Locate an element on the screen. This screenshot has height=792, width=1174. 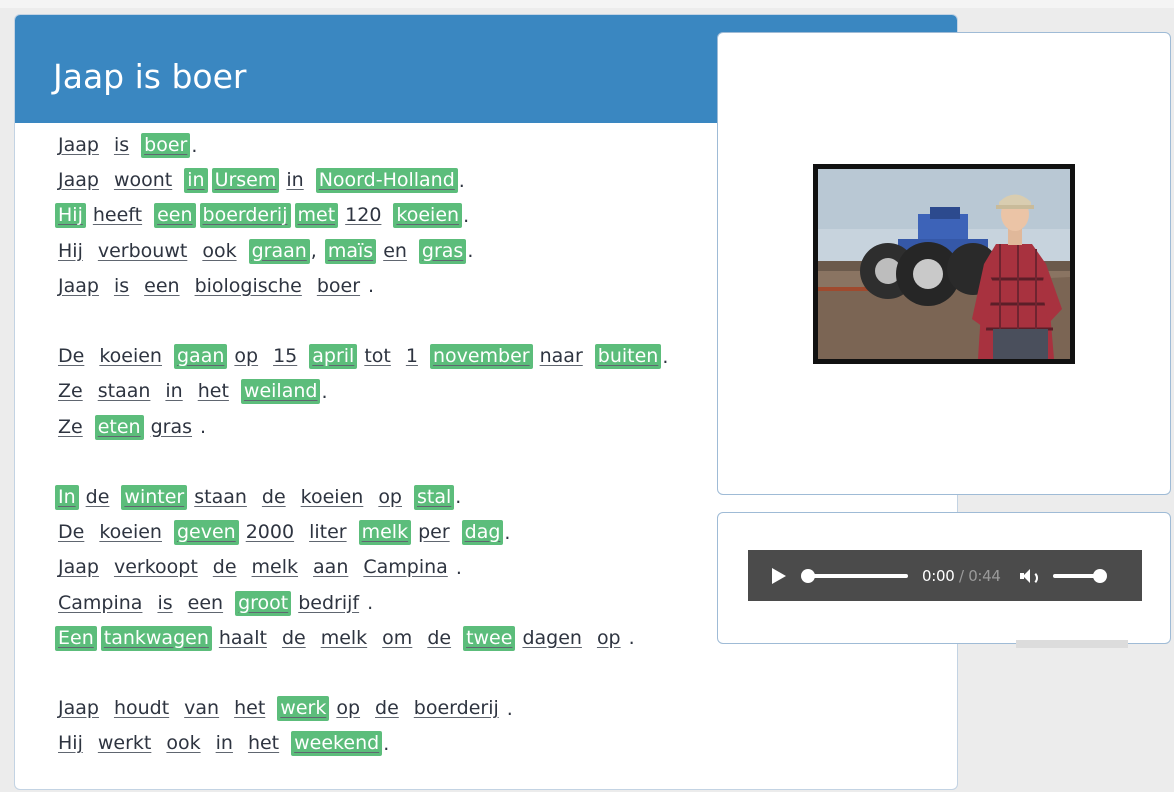
word: tot is located at coordinates (377, 356).